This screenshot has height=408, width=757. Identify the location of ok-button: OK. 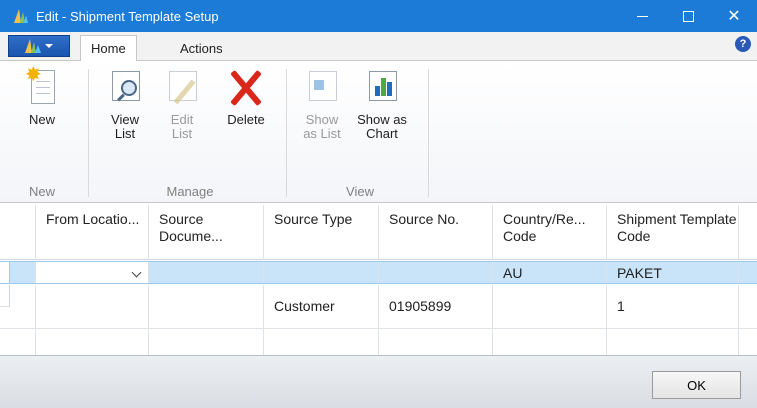
(696, 385).